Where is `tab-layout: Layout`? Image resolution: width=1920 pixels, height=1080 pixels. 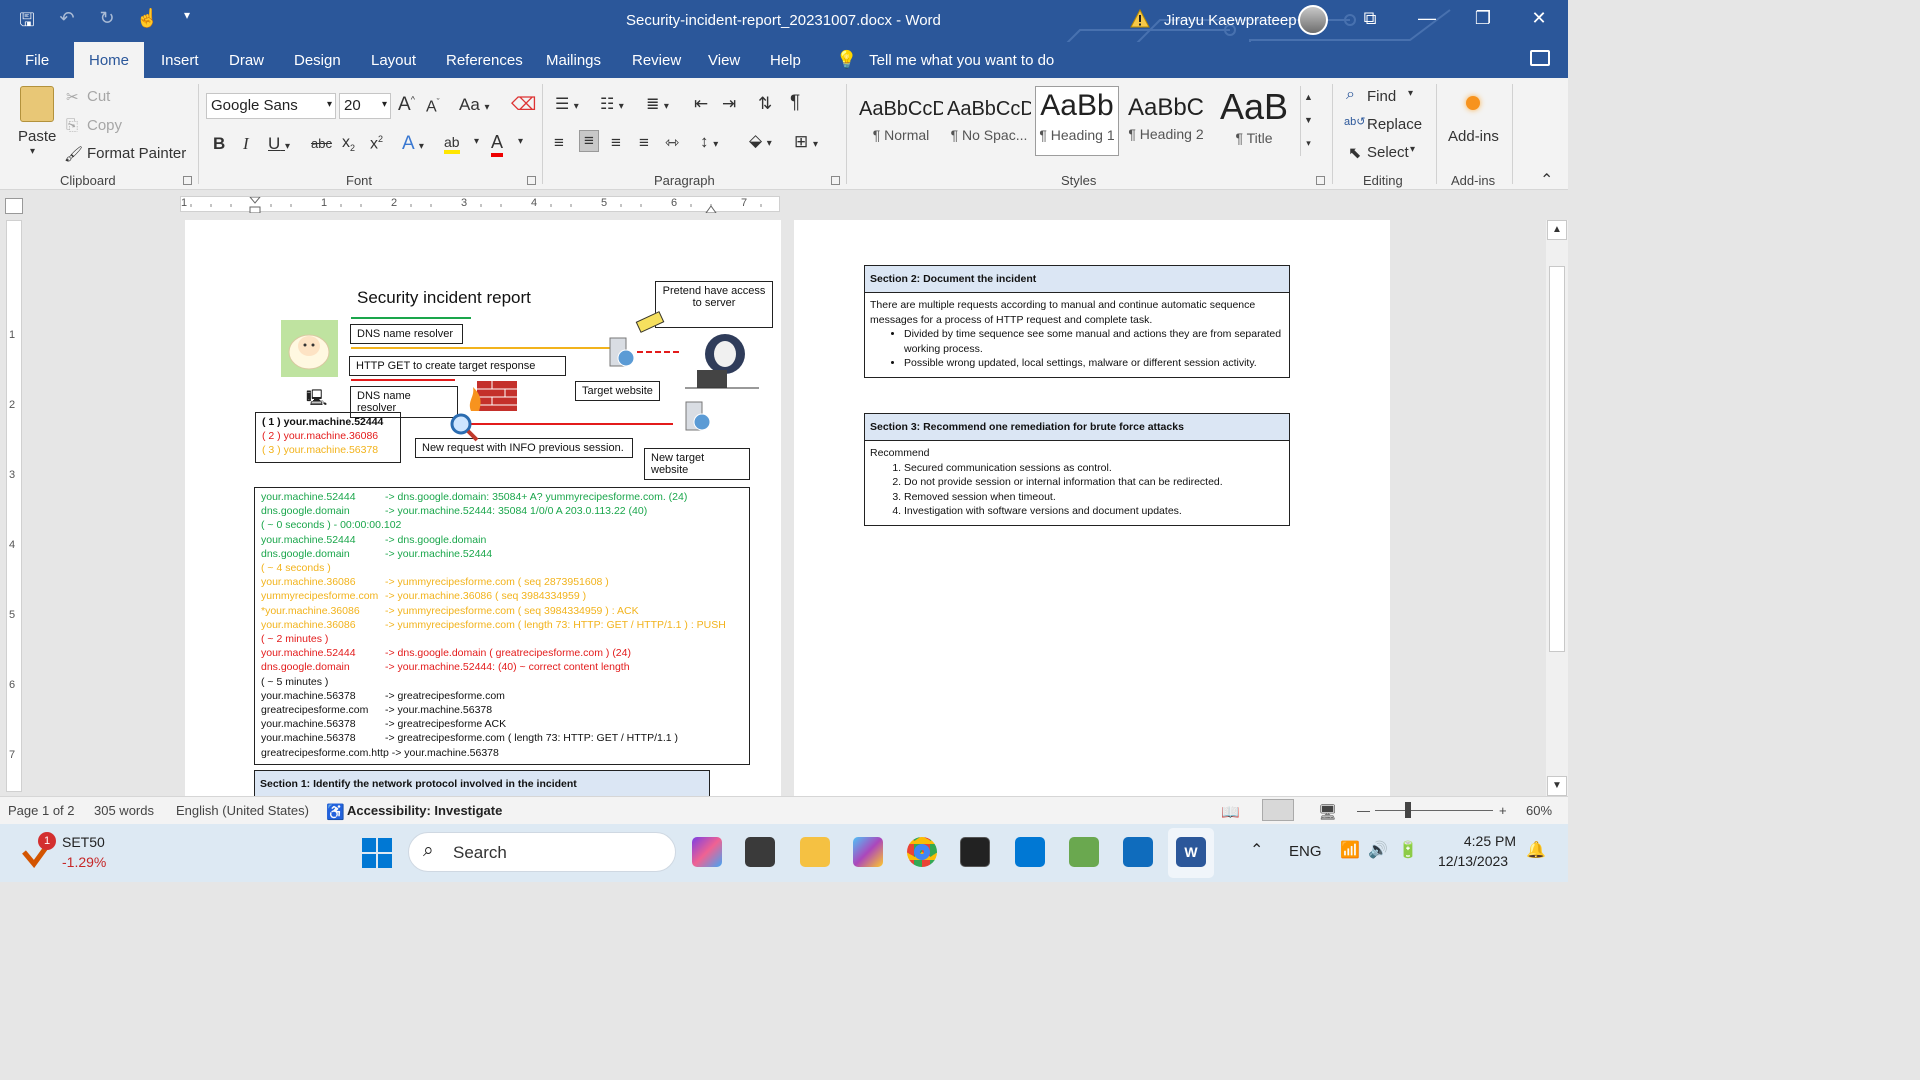
tab-layout: Layout is located at coordinates (393, 60).